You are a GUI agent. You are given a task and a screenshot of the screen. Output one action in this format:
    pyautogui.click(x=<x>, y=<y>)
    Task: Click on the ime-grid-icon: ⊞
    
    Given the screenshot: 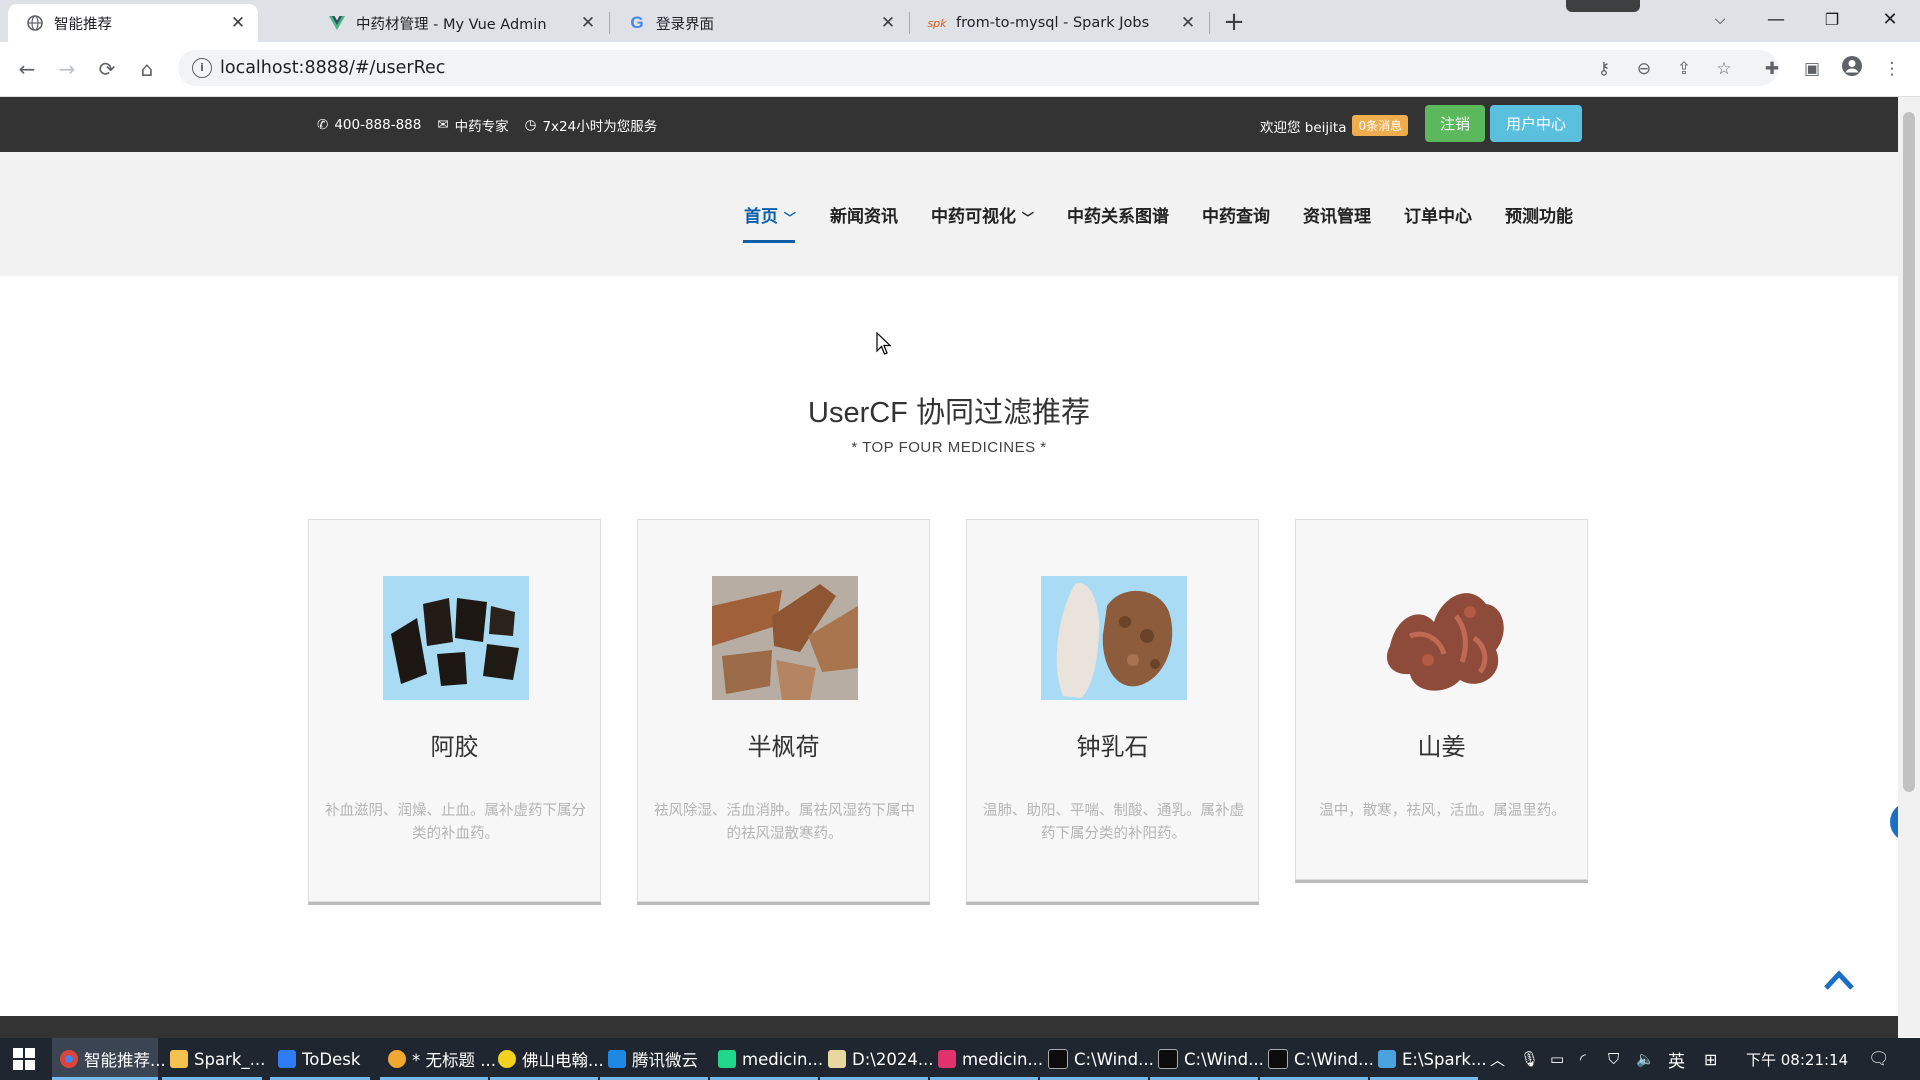 What is the action you would take?
    pyautogui.click(x=1710, y=1059)
    